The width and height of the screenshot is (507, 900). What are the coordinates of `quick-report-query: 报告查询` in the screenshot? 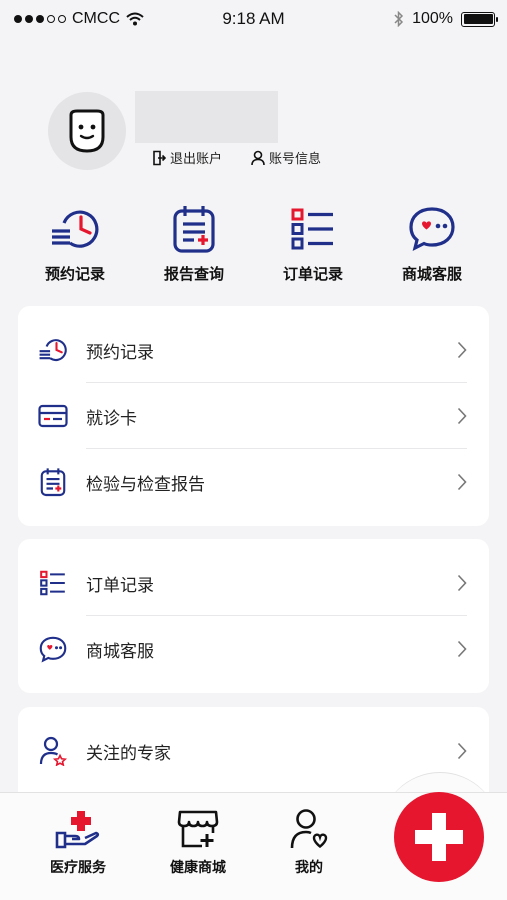 It's located at (194, 243).